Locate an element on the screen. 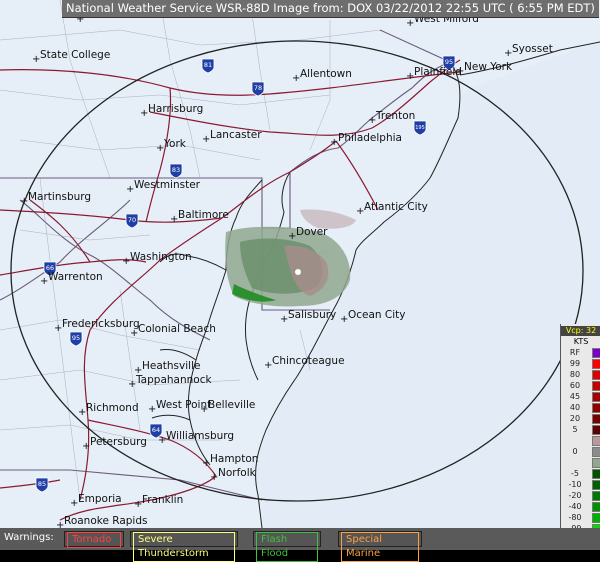 Image resolution: width=600 pixels, height=562 pixels. city-label: Trenton is located at coordinates (395, 116).